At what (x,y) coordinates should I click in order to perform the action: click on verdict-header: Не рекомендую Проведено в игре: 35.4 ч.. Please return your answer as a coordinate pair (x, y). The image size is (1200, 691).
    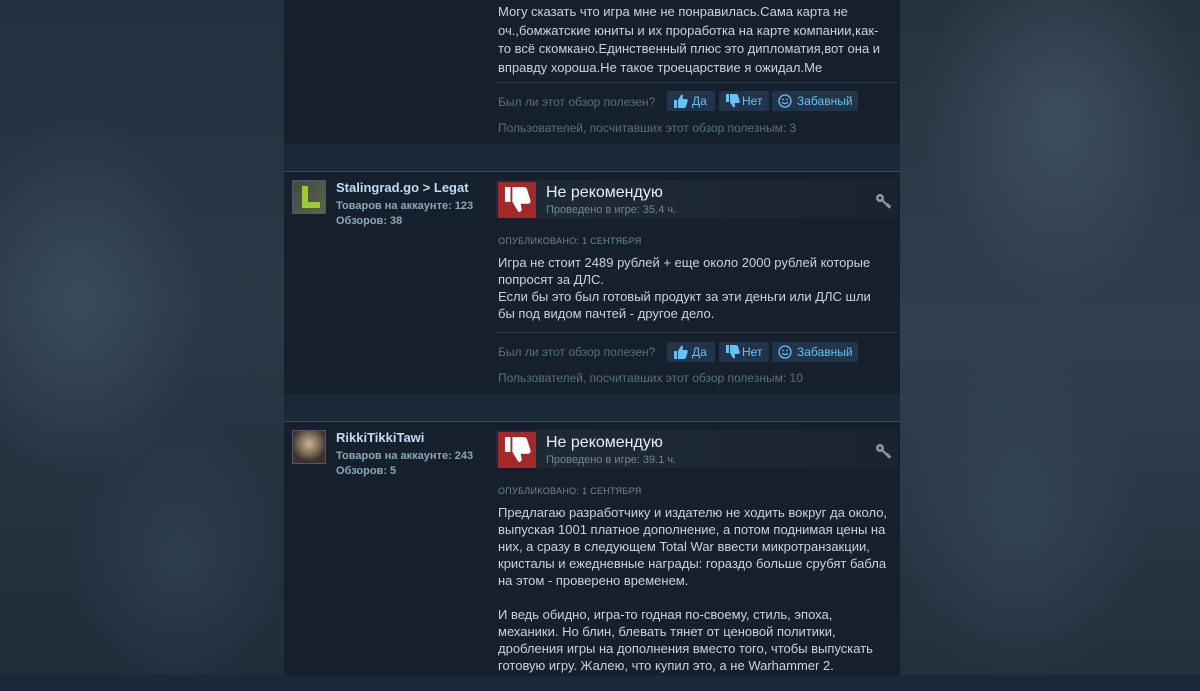
    Looking at the image, I should click on (697, 199).